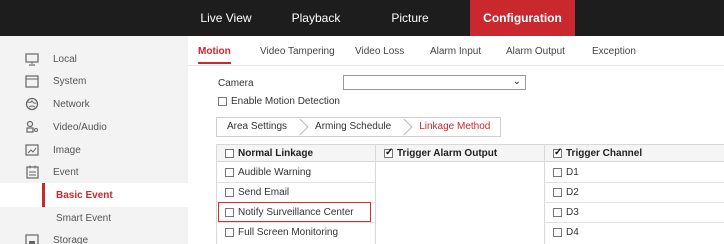 The width and height of the screenshot is (724, 244). I want to click on sidebar-item-local: Local, so click(94, 59).